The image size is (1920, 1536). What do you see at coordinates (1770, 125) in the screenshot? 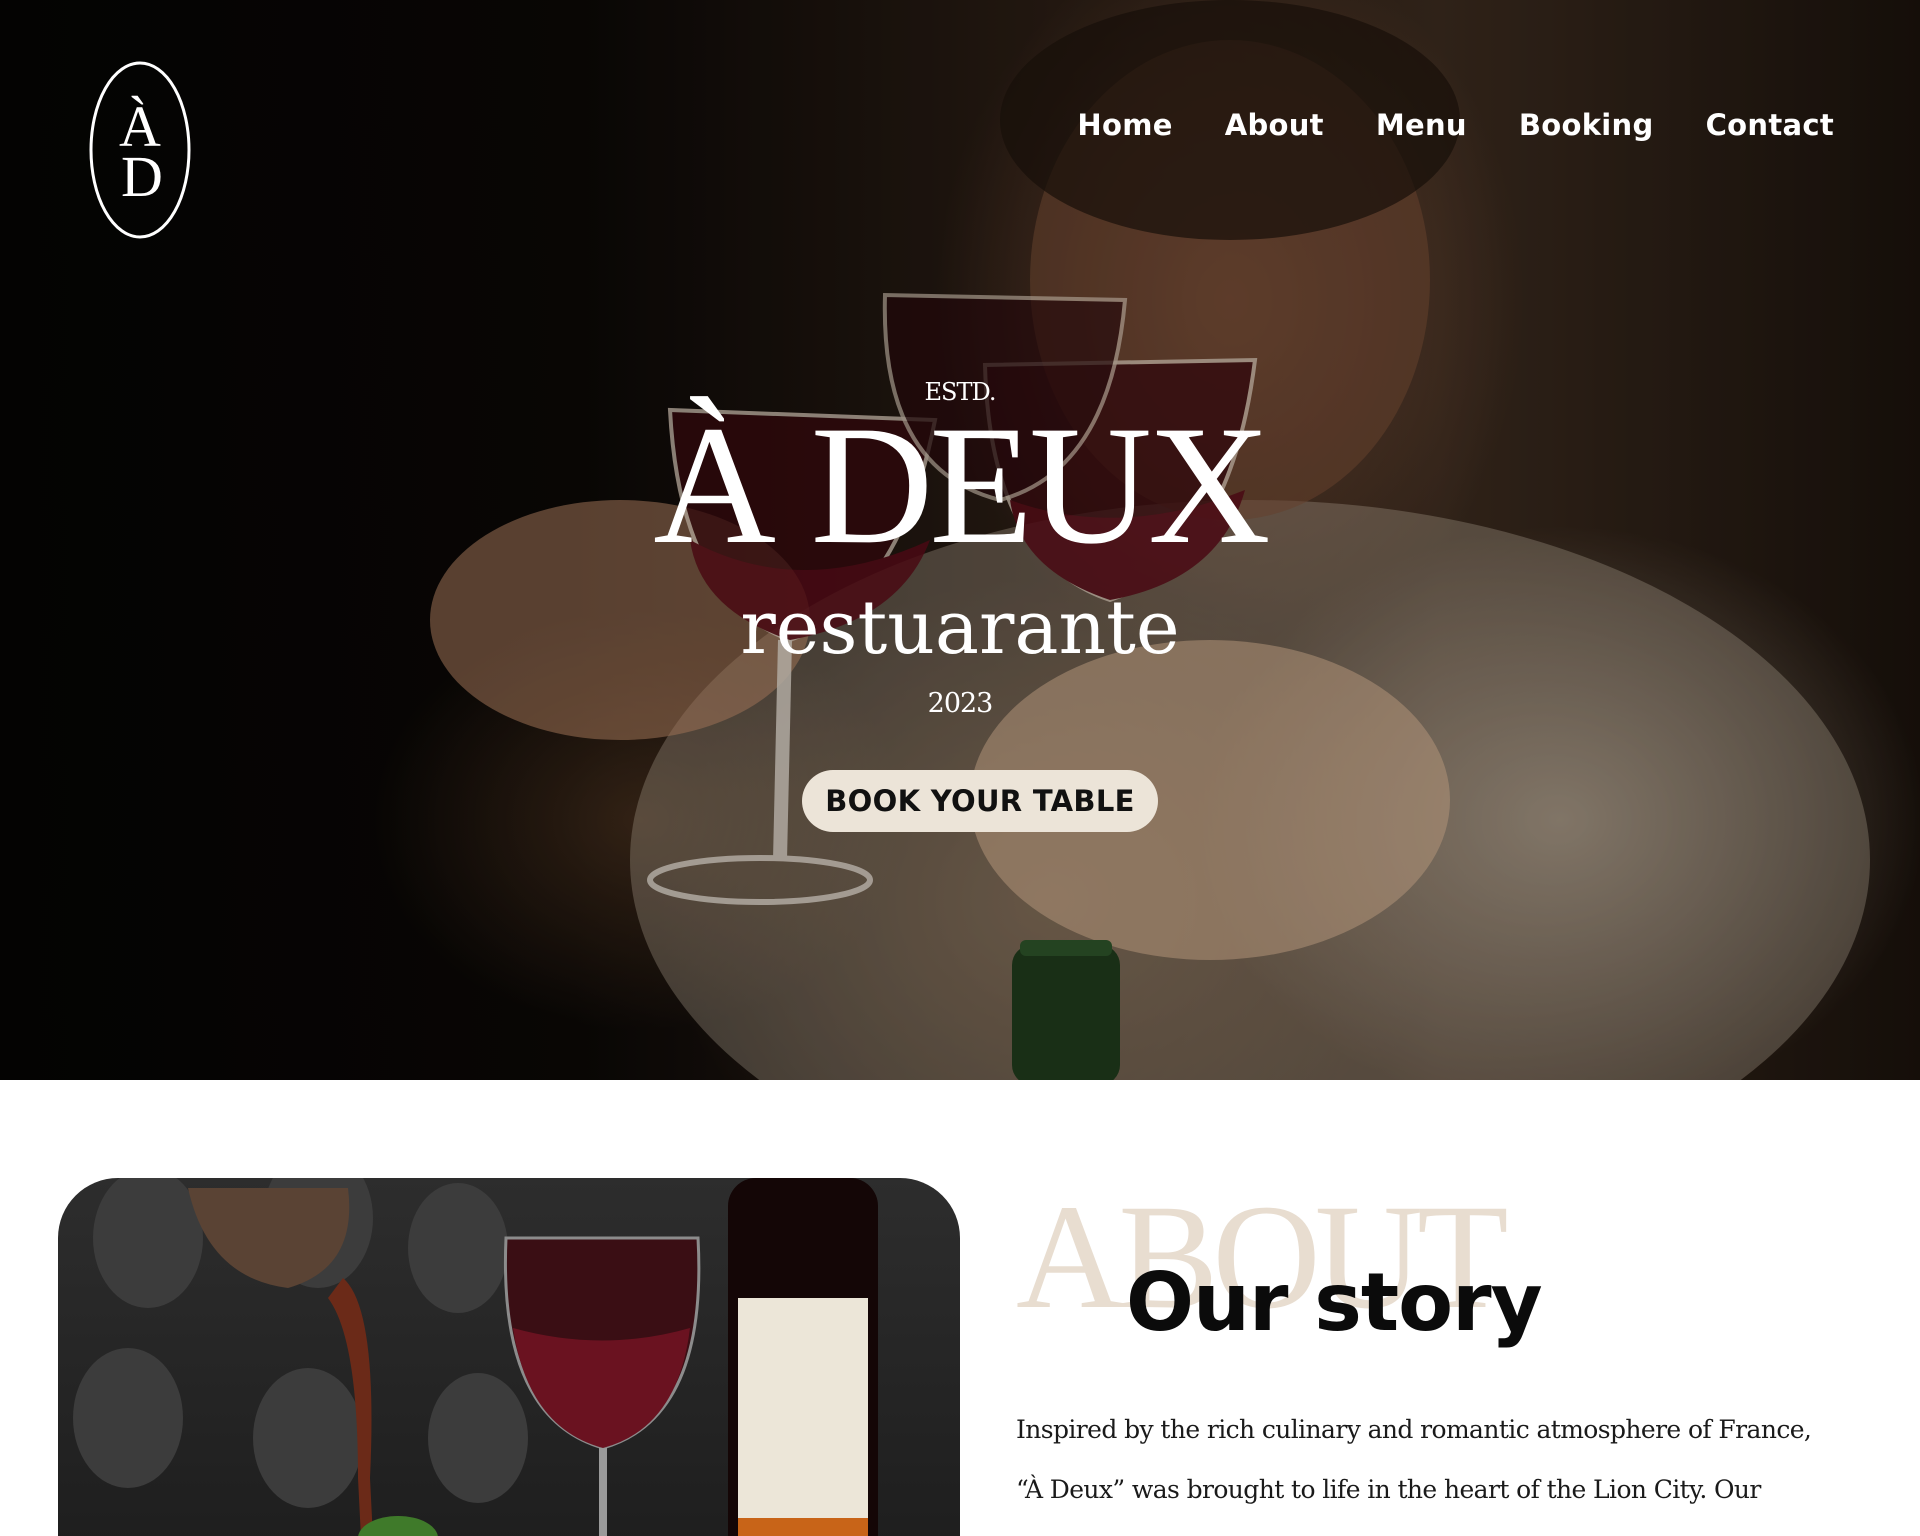
I see `nav-item-contact: Contact` at bounding box center [1770, 125].